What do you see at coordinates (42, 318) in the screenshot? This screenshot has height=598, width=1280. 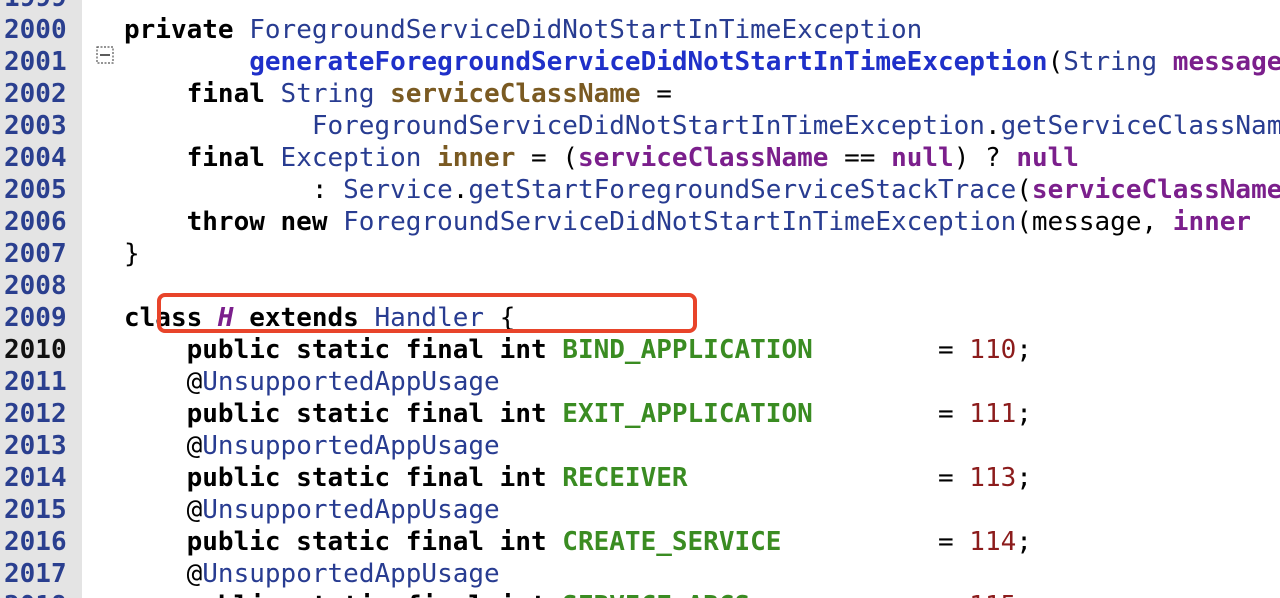 I see `line-number: 2009` at bounding box center [42, 318].